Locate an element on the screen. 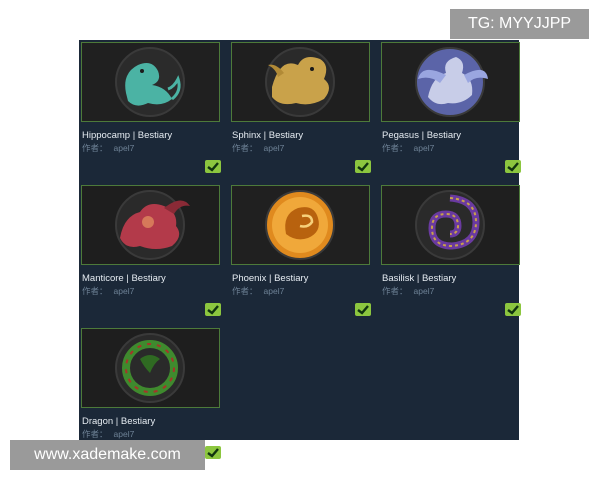 The image size is (600, 480). hippocamp-icon is located at coordinates (150, 82).